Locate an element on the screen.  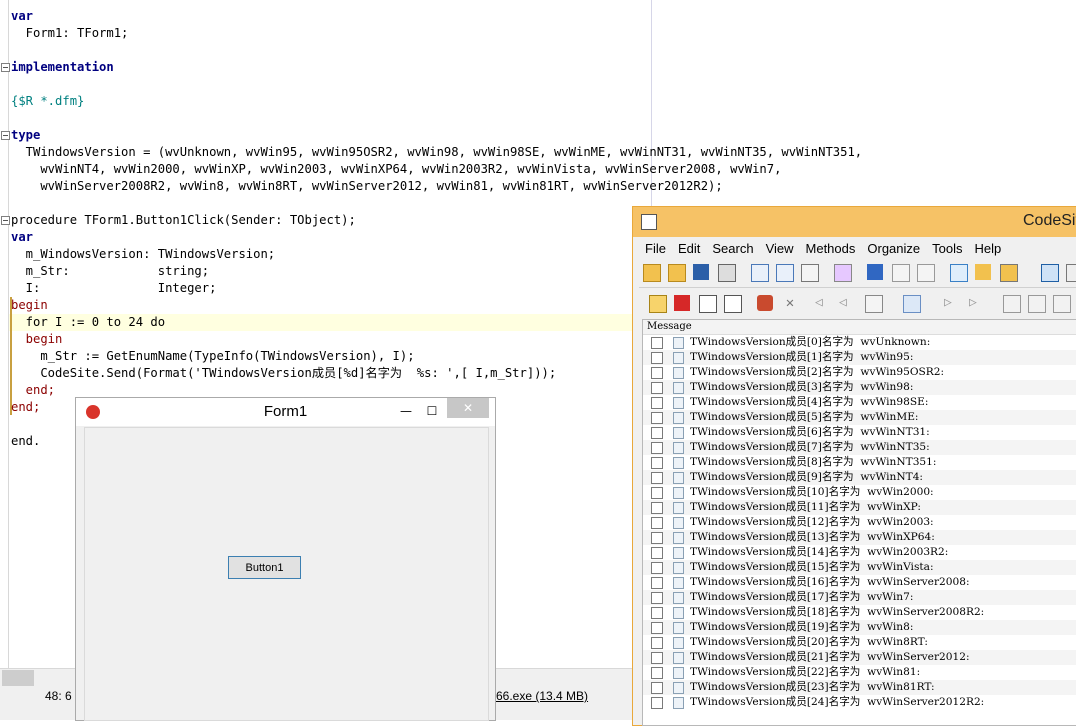
menu-help: Help is located at coordinates (988, 249).